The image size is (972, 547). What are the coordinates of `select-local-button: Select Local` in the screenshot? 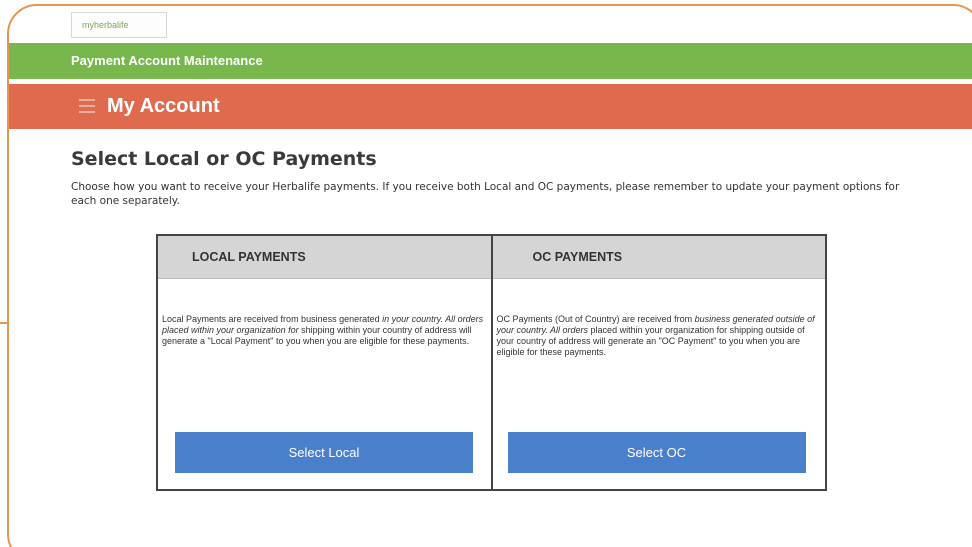 It's located at (324, 452).